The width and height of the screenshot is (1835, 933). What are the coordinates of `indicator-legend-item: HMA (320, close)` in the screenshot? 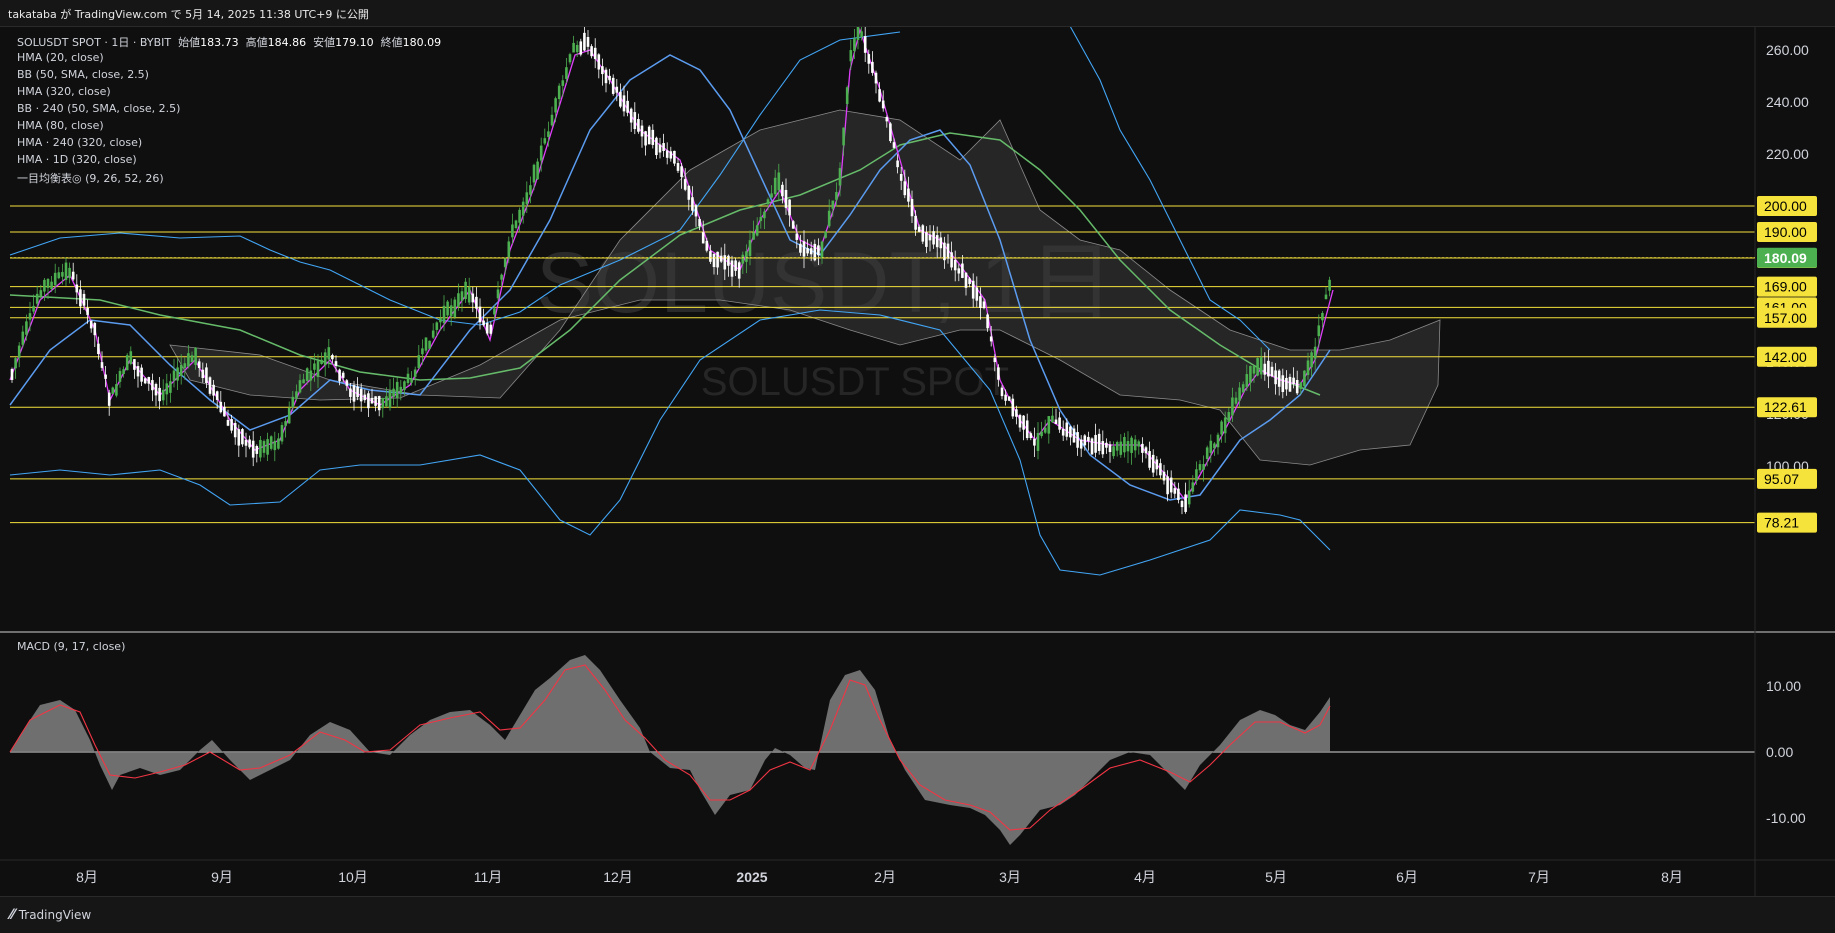 It's located at (64, 91).